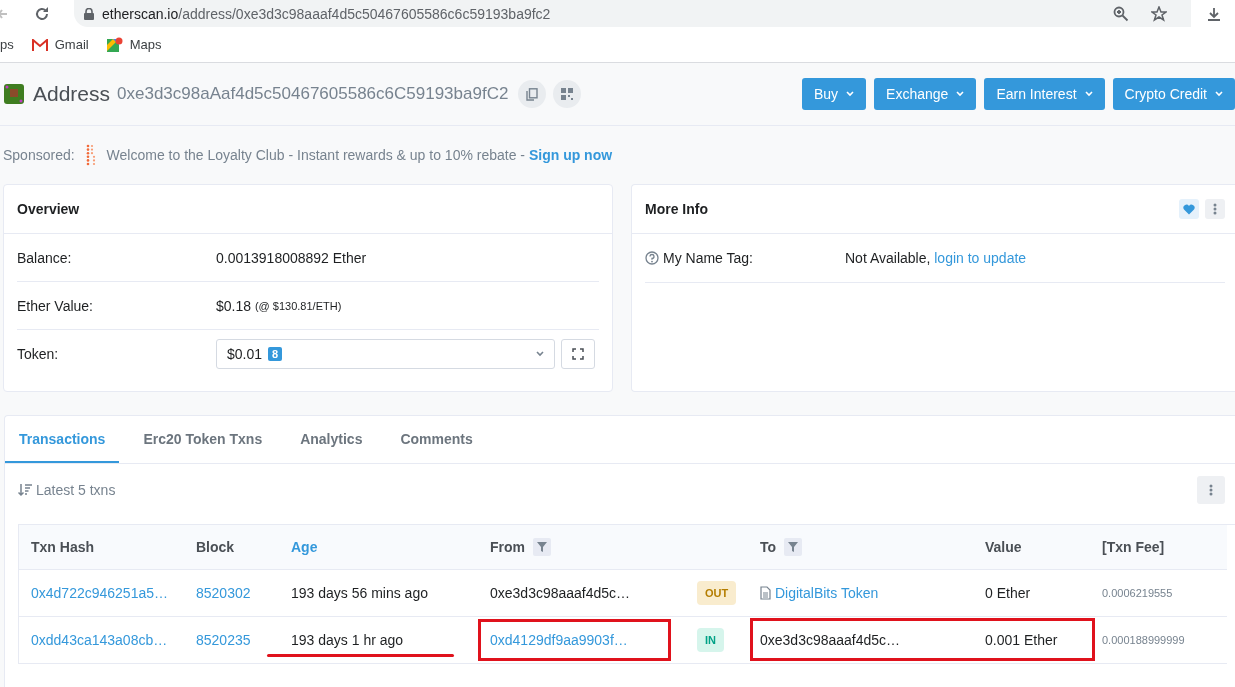 The image size is (1235, 687). I want to click on column-header: Age, so click(378, 547).